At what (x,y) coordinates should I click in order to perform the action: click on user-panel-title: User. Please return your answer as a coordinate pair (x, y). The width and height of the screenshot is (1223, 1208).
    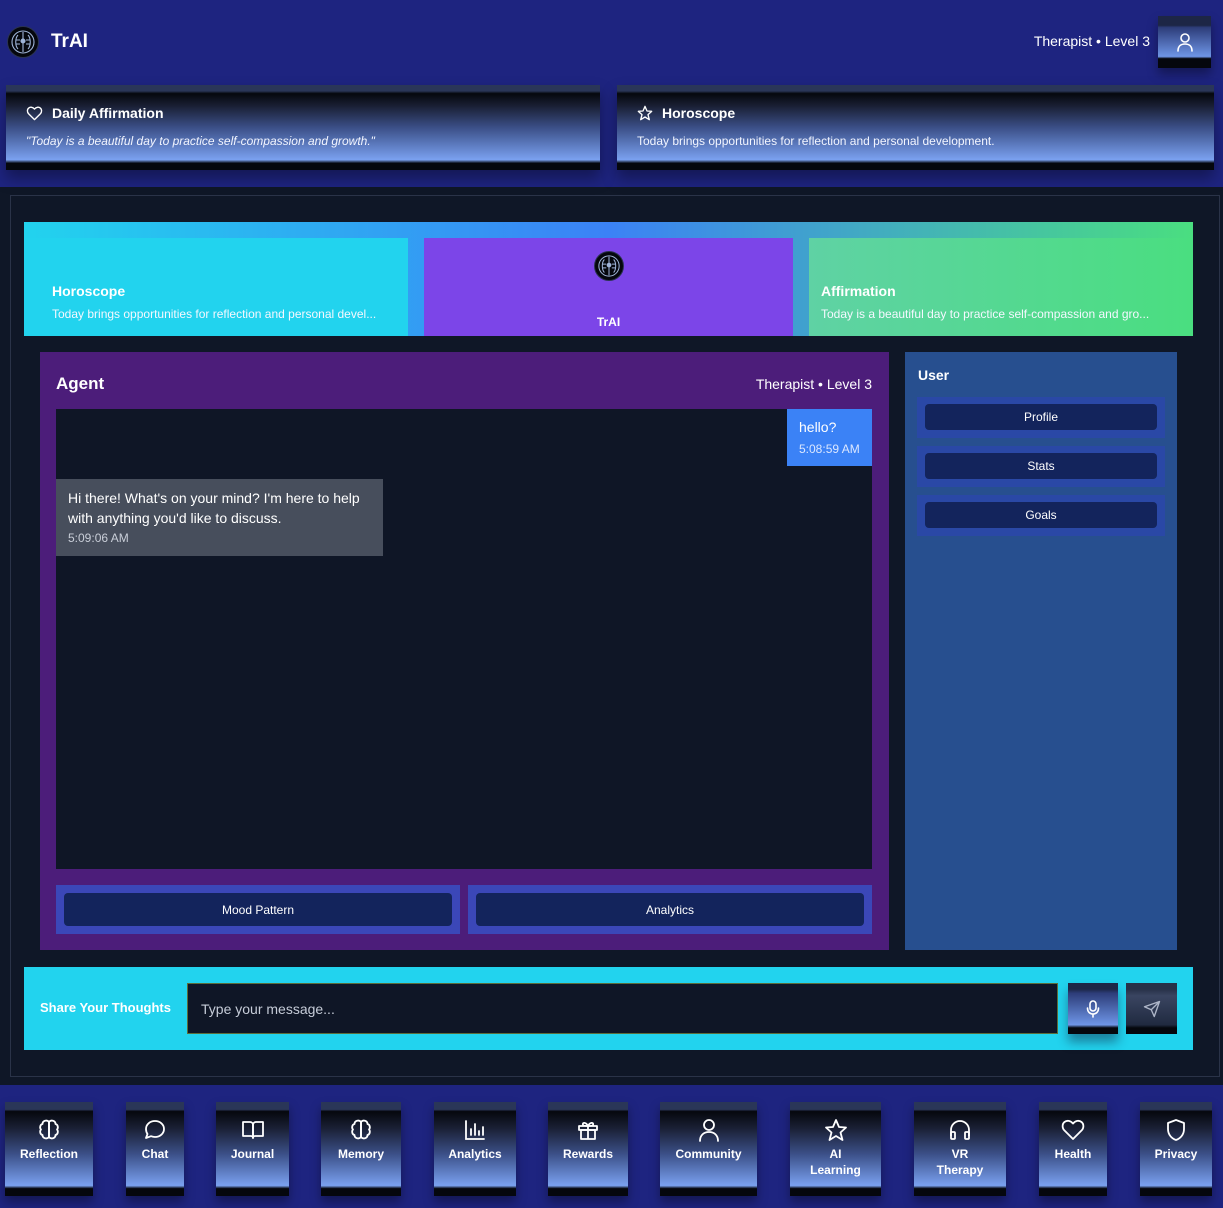
    Looking at the image, I should click on (934, 375).